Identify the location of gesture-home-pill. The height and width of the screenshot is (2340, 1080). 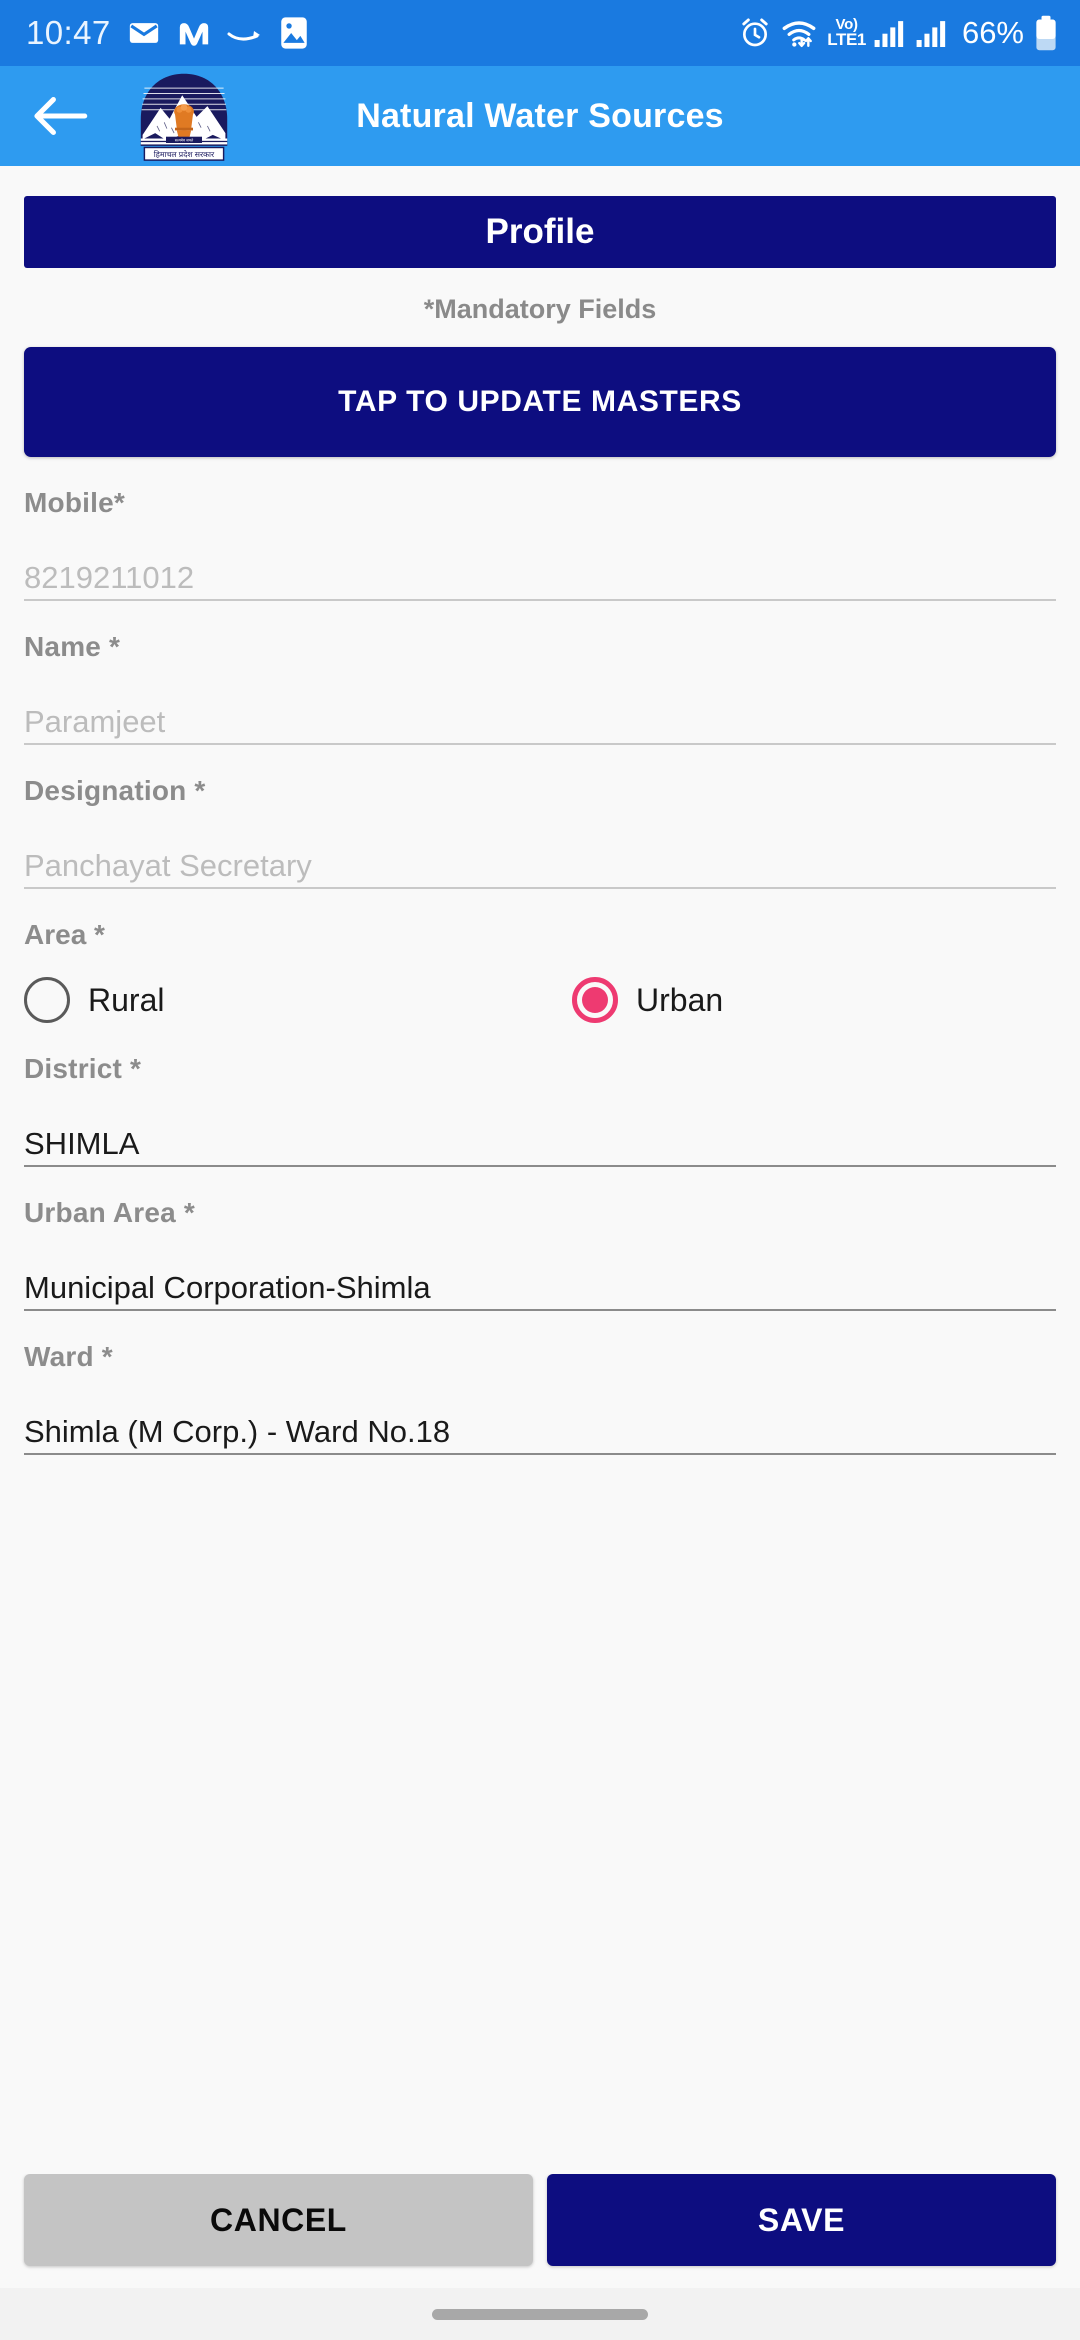
(540, 2314).